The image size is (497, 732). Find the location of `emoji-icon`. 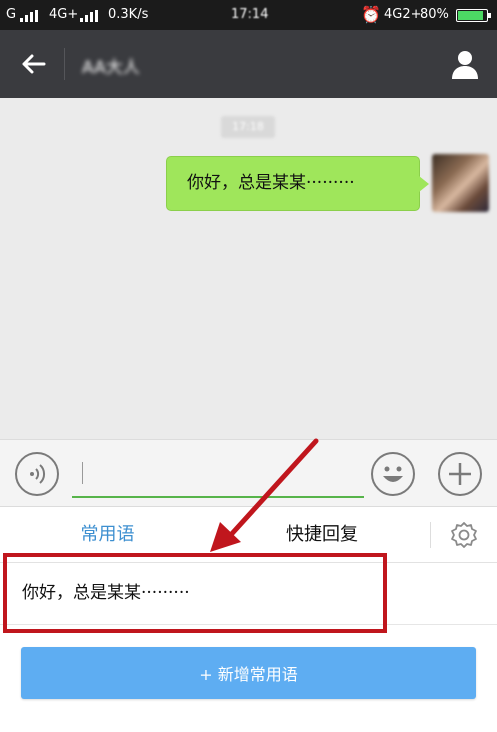

emoji-icon is located at coordinates (393, 474).